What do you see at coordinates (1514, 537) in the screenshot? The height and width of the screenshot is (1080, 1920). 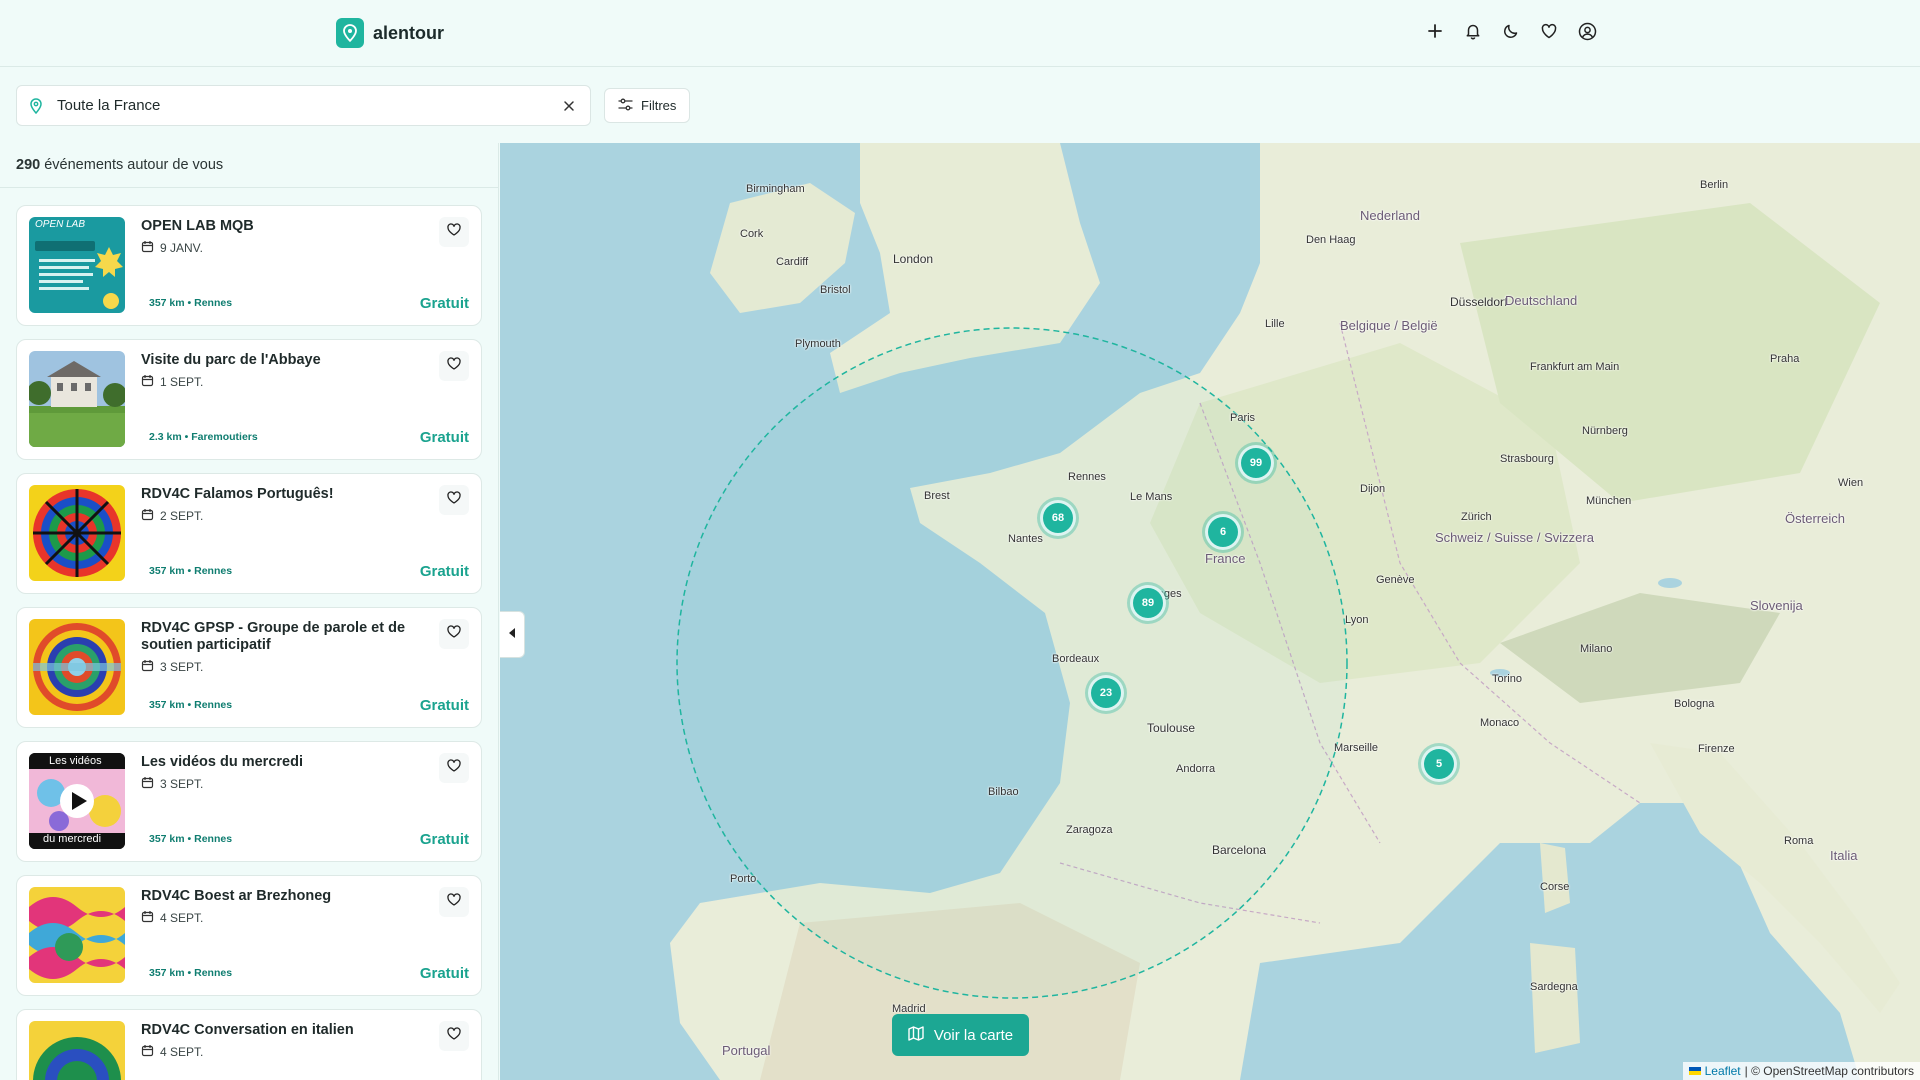 I see `map-label: Schweiz / Suisse / Svizzera` at bounding box center [1514, 537].